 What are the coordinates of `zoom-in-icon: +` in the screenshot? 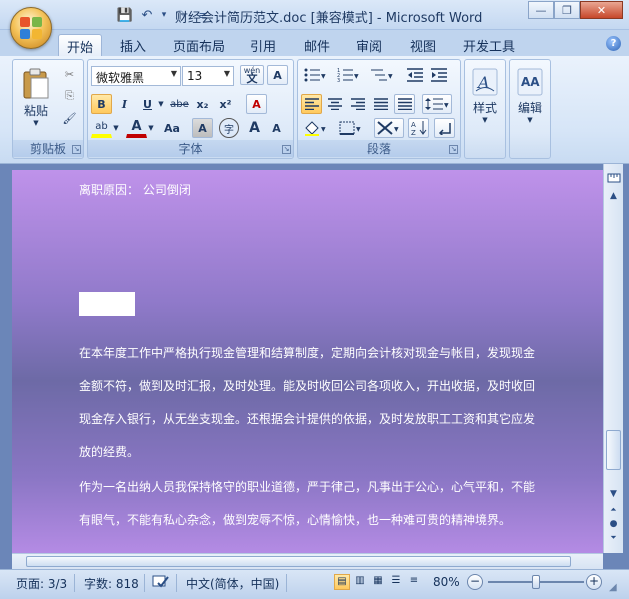 It's located at (594, 582).